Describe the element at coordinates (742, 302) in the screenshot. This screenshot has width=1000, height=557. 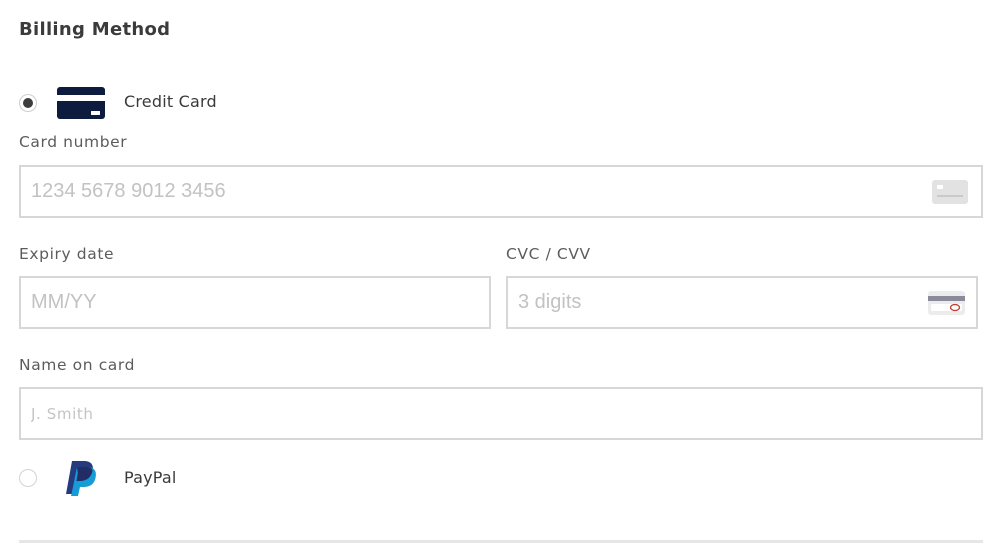
I see `cvc-input` at that location.